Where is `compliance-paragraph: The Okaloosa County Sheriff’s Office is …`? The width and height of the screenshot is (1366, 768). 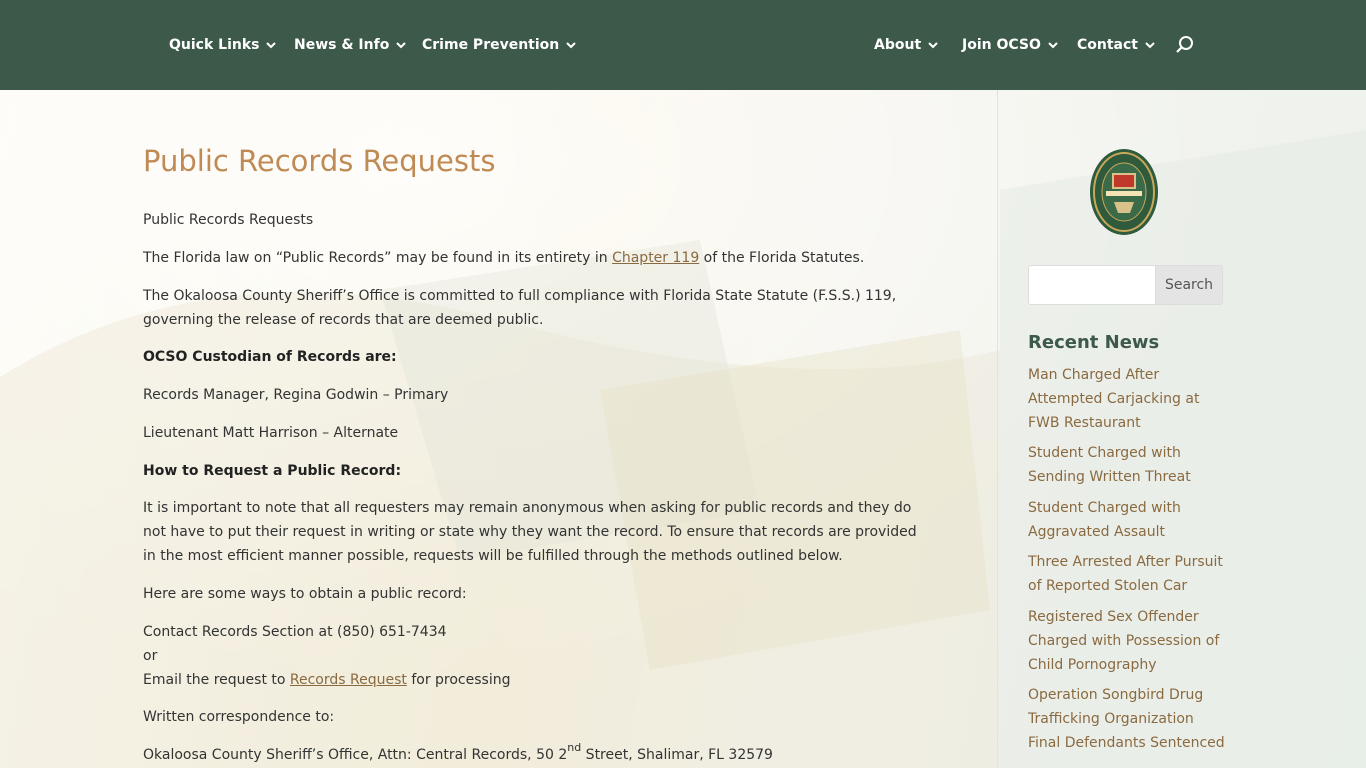 compliance-paragraph: The Okaloosa County Sheriff’s Office is … is located at coordinates (520, 308).